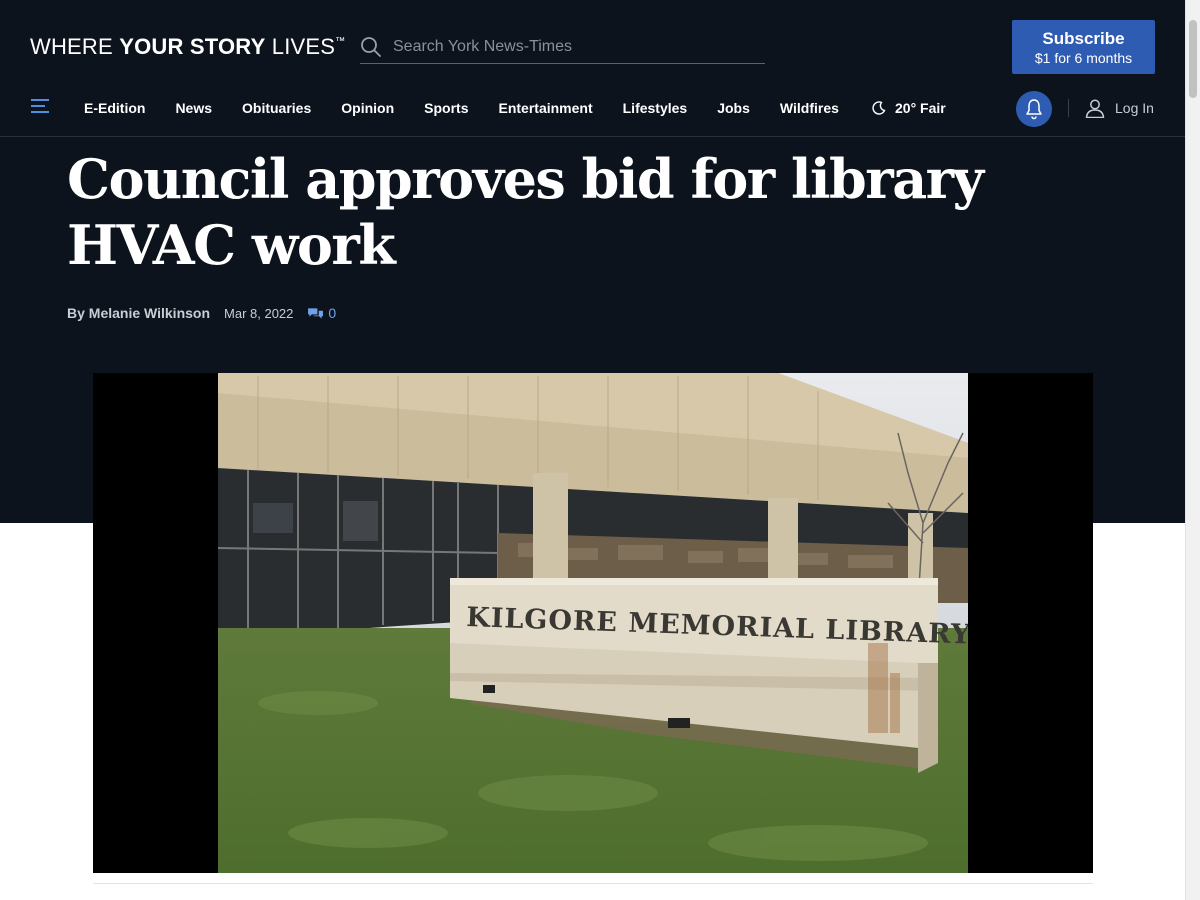  Describe the element at coordinates (193, 108) in the screenshot. I see `nav-item-news: News` at that location.